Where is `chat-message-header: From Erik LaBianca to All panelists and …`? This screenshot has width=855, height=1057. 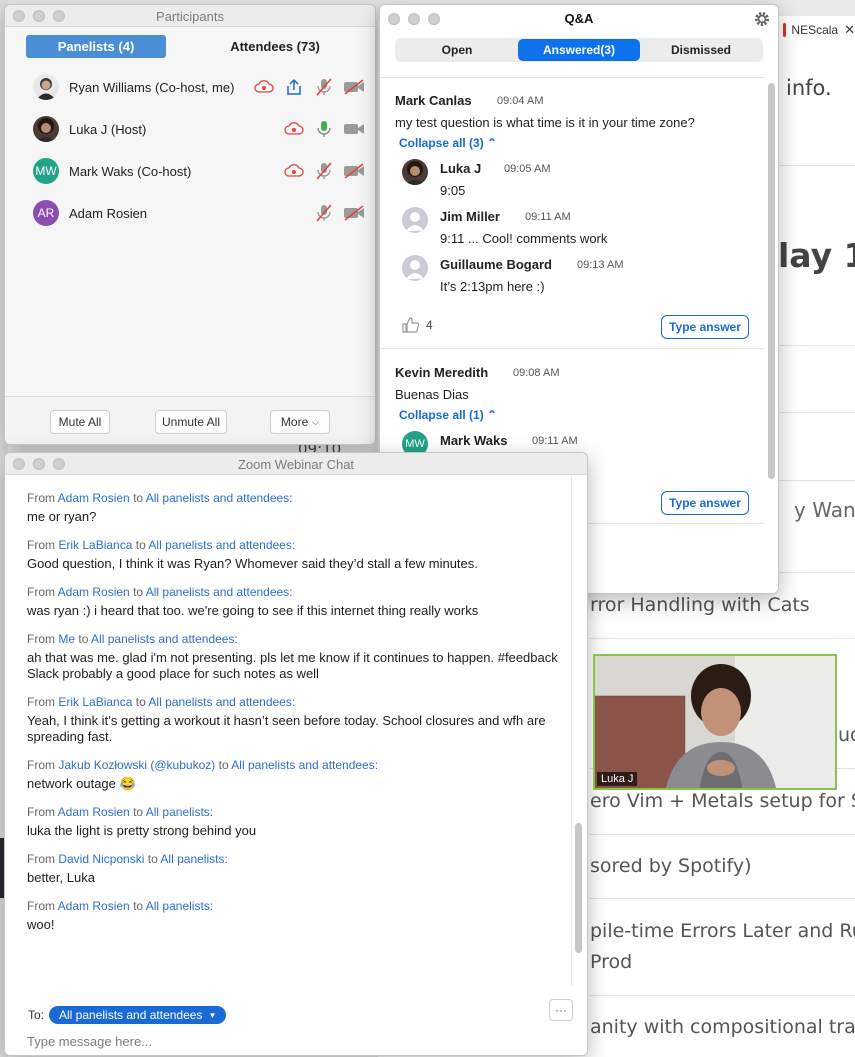 chat-message-header: From Erik LaBianca to All panelists and … is located at coordinates (297, 702).